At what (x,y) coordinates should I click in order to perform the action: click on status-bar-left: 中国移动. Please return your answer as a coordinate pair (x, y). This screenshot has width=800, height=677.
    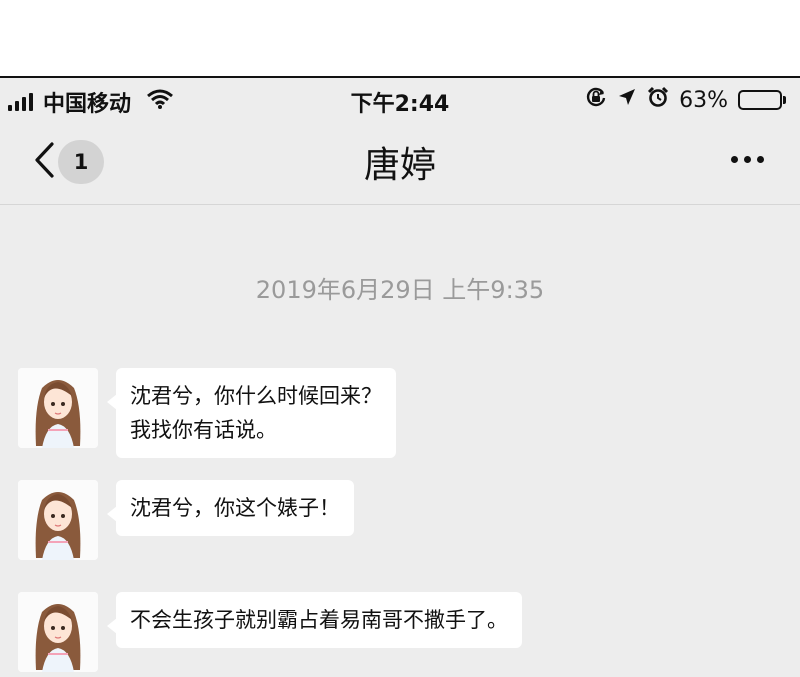
    Looking at the image, I should click on (90, 102).